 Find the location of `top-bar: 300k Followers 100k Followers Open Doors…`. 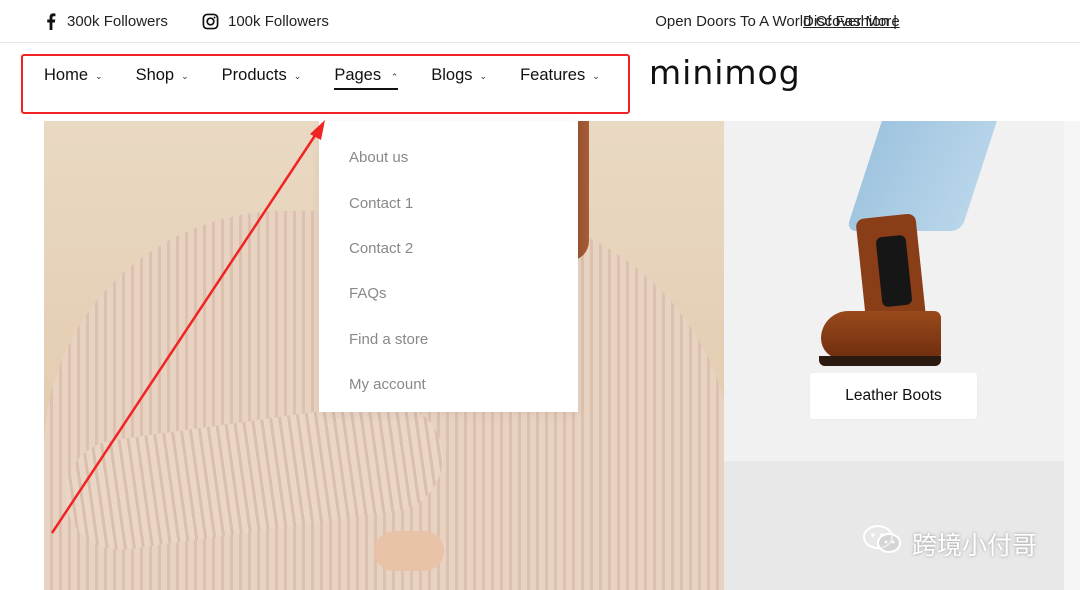

top-bar: 300k Followers 100k Followers Open Doors… is located at coordinates (540, 21).